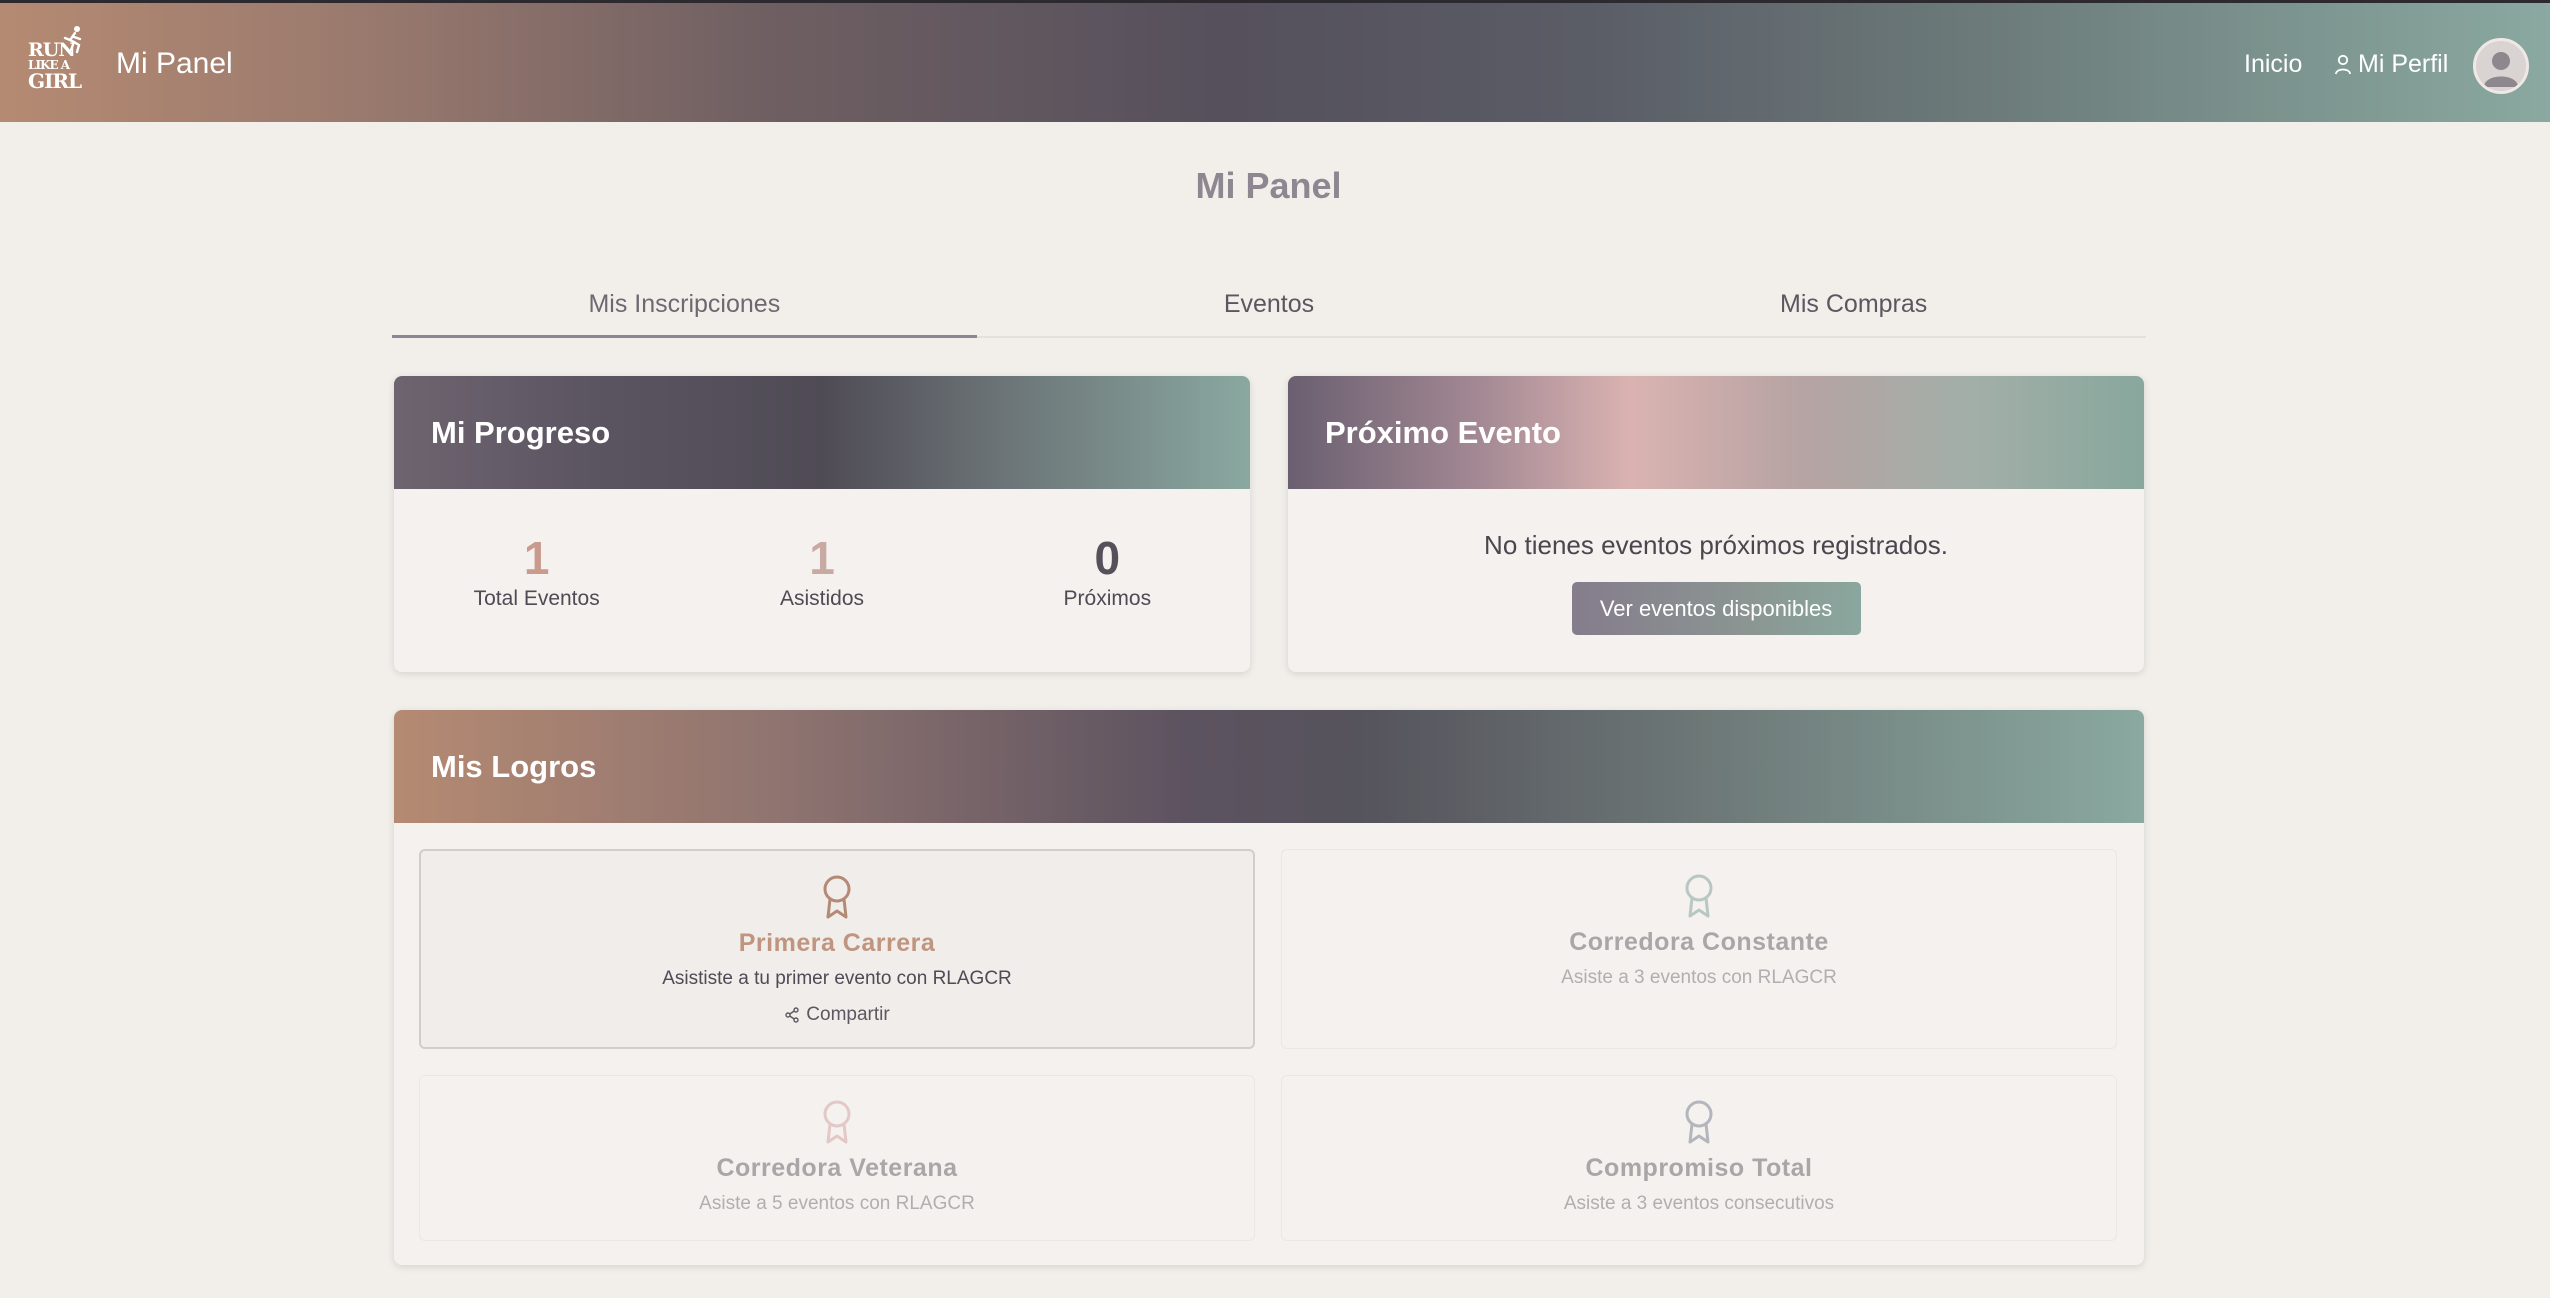  What do you see at coordinates (848, 1014) in the screenshot?
I see `share-label: Compartir` at bounding box center [848, 1014].